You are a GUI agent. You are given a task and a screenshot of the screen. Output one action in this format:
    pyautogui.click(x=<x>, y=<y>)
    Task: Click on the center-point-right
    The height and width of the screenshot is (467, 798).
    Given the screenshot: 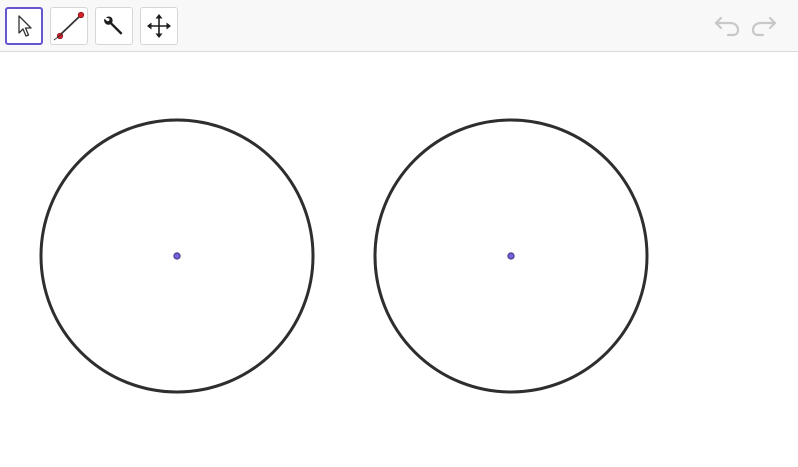 What is the action you would take?
    pyautogui.click(x=511, y=256)
    